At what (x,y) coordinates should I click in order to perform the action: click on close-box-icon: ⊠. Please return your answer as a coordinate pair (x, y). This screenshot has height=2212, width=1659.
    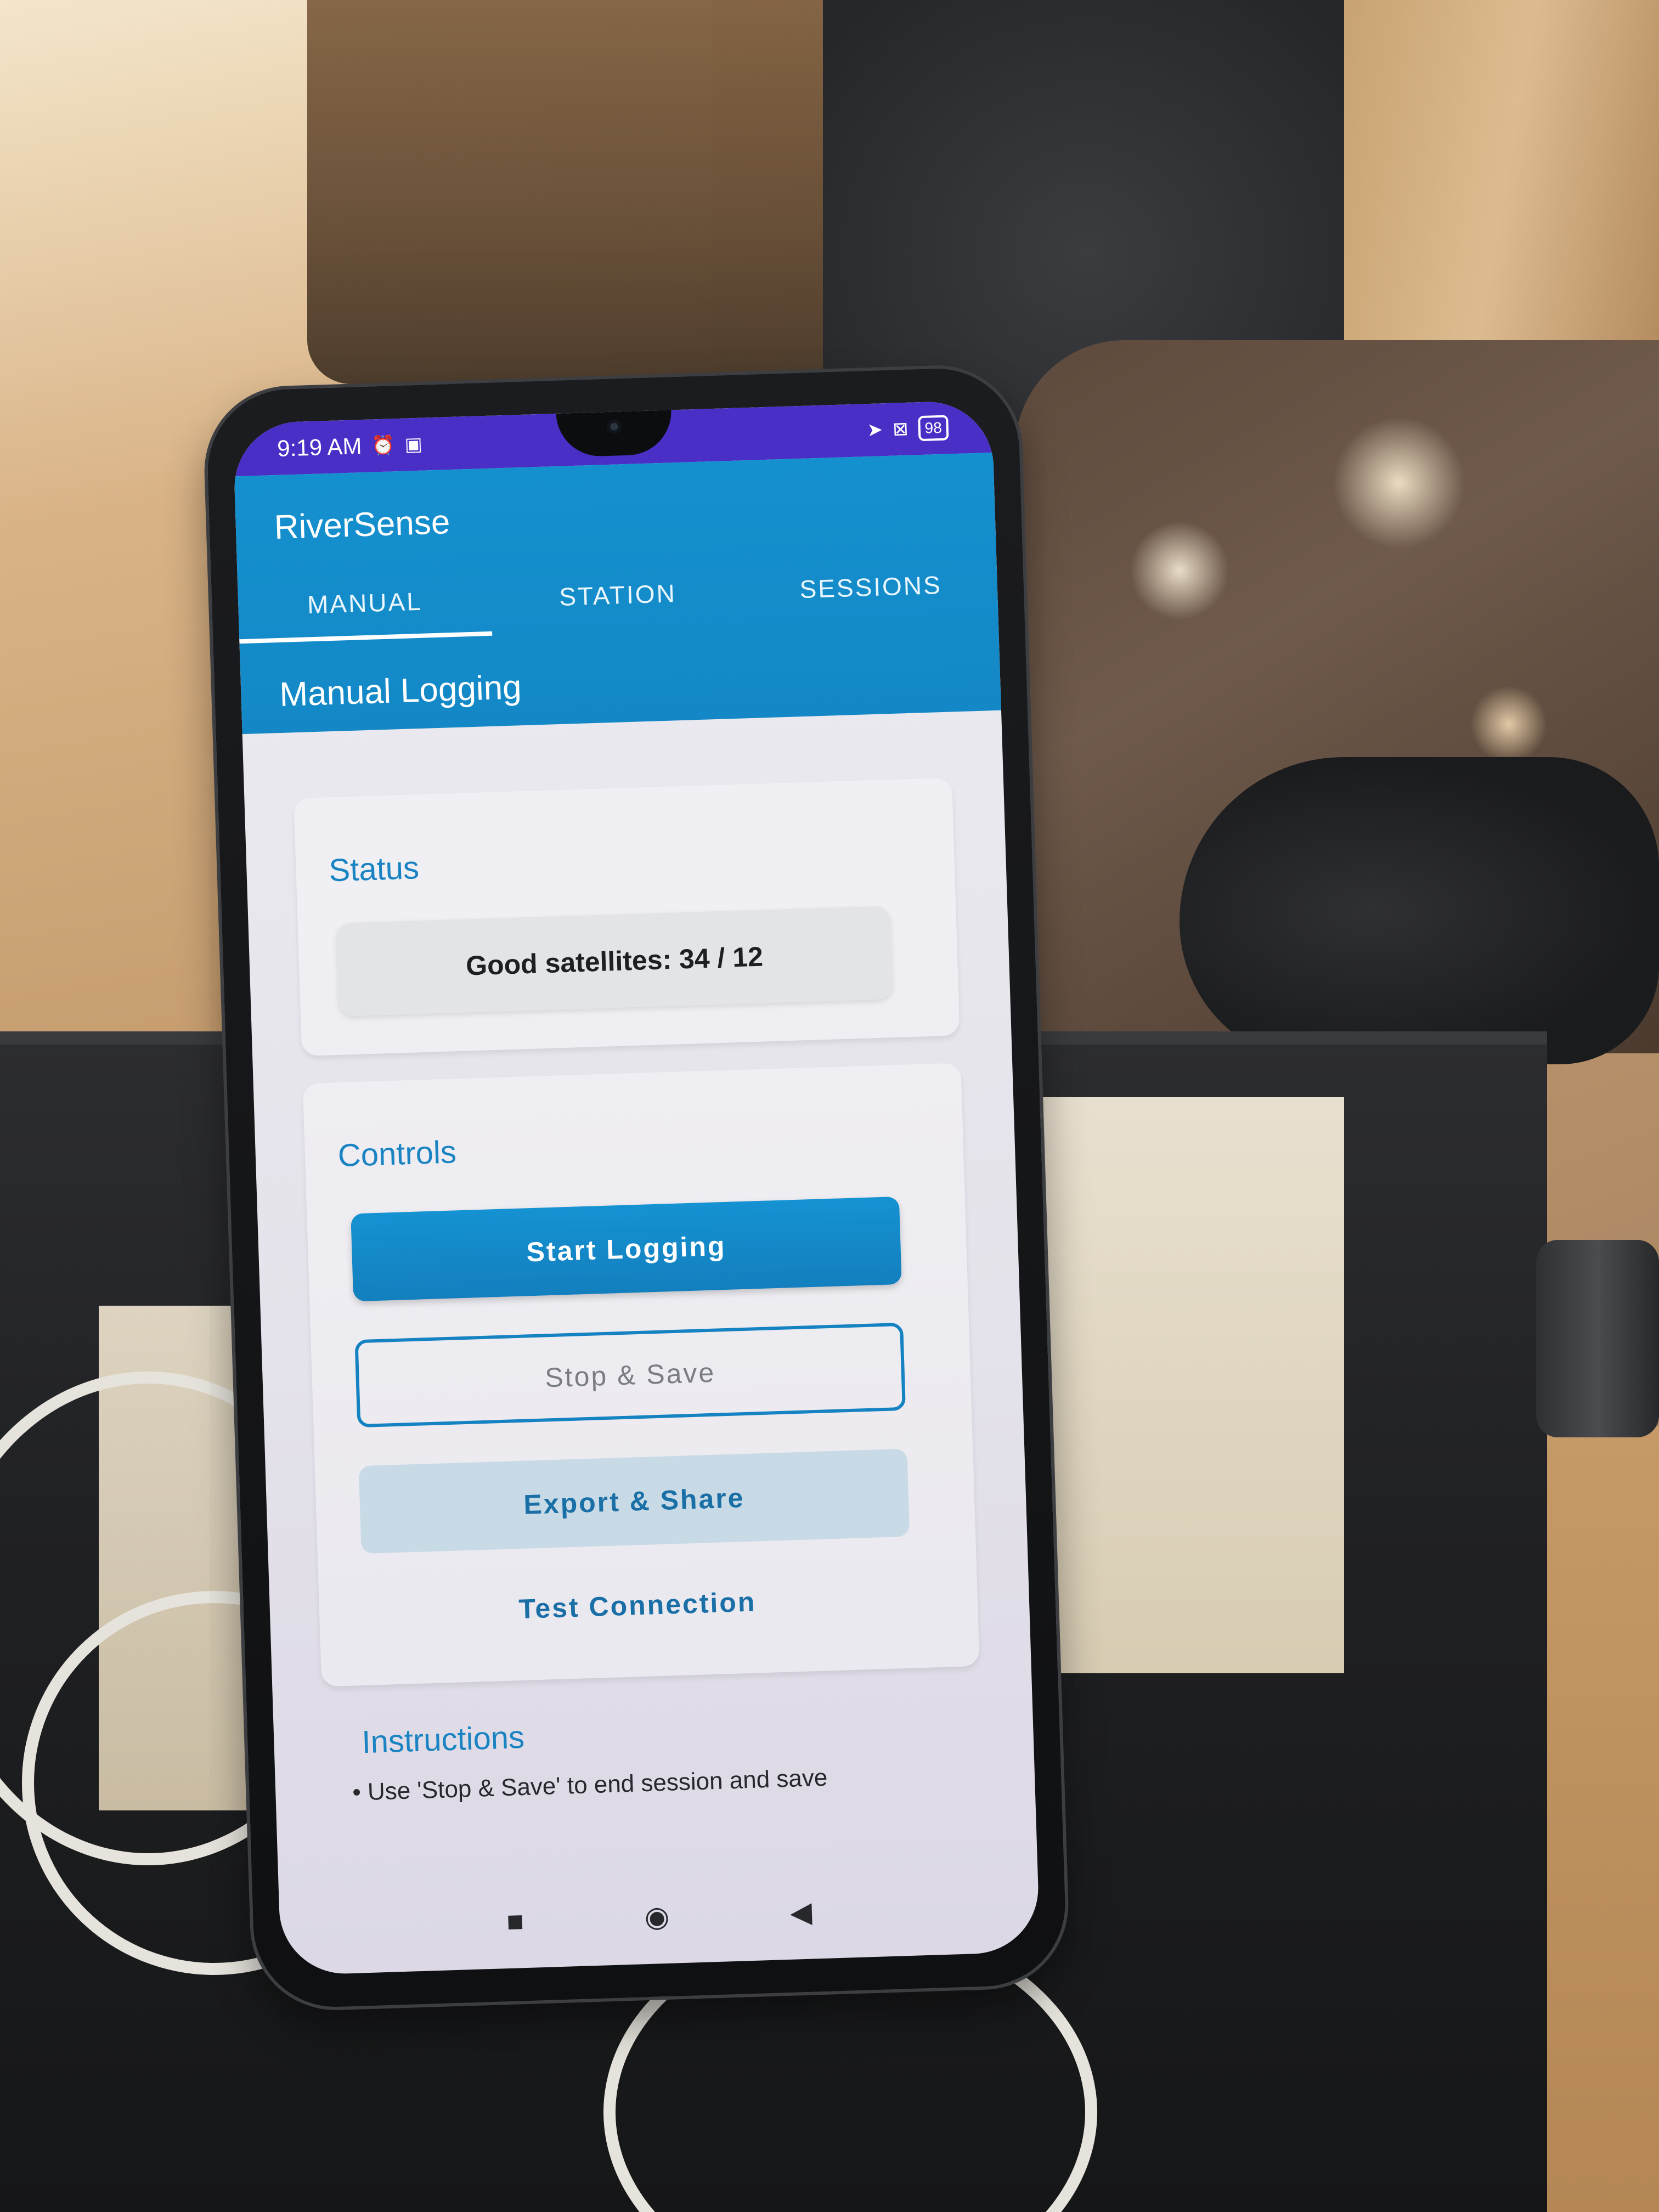
    Looking at the image, I should click on (900, 429).